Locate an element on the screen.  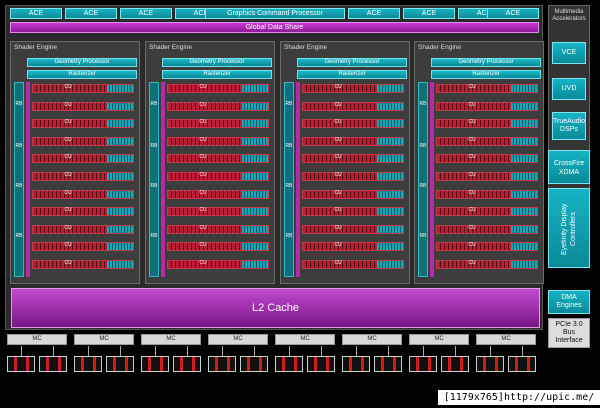
multimedia-title: Multimedia Accelerators is located at coordinates (569, 15).